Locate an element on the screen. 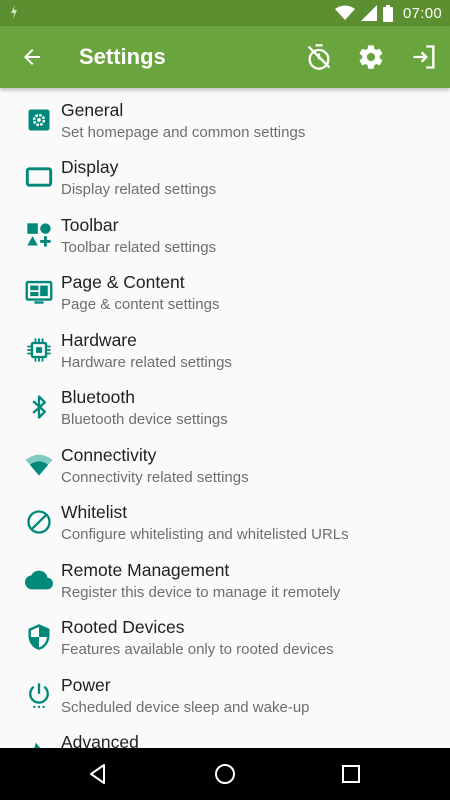  page-title: Settings is located at coordinates (122, 56).